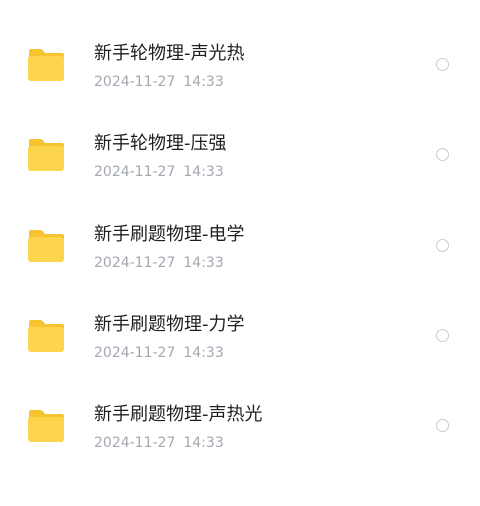 This screenshot has width=480, height=506. What do you see at coordinates (178, 414) in the screenshot?
I see `file-name: 新手刷题物理-声热光` at bounding box center [178, 414].